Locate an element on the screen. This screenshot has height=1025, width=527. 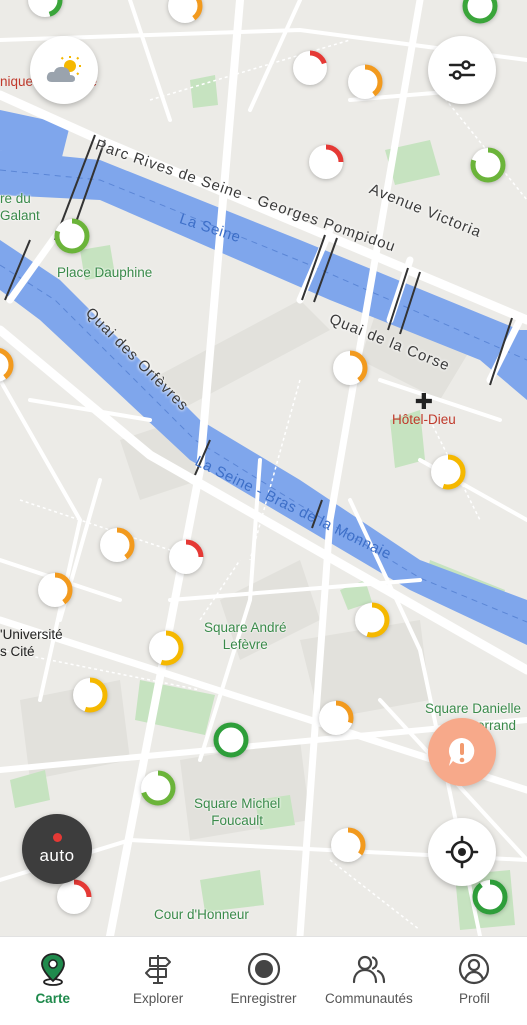
auto-record-button: auto is located at coordinates (57, 849).